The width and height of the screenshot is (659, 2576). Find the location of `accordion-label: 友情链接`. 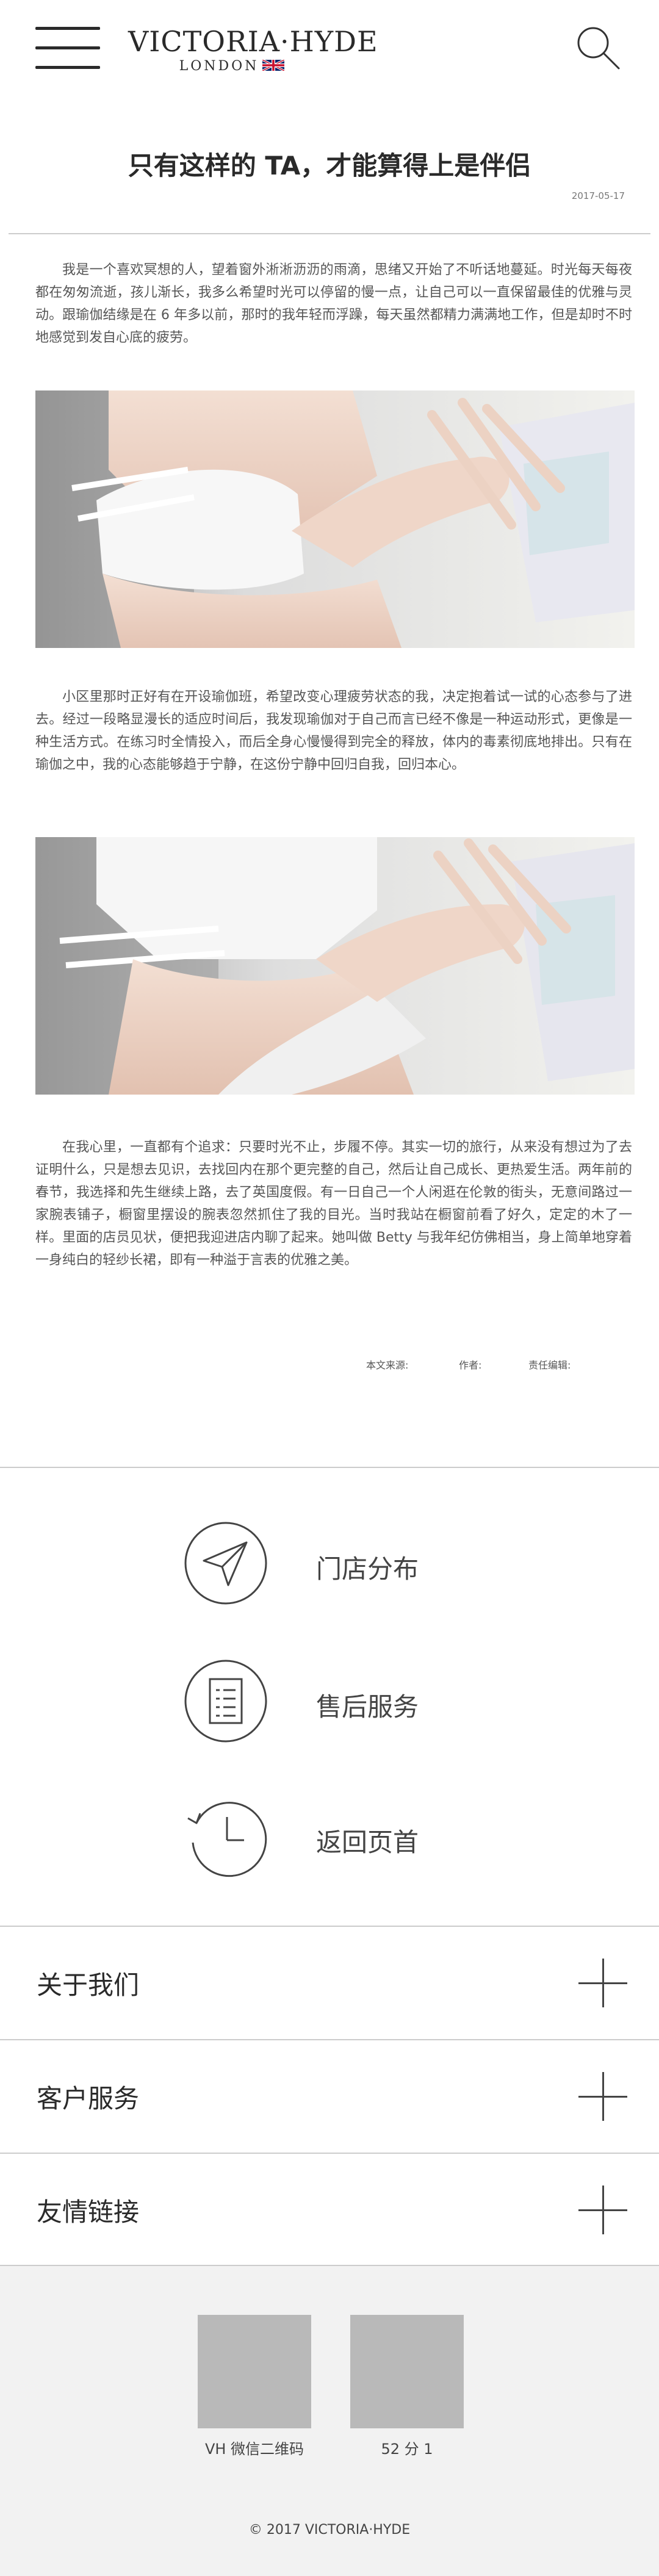

accordion-label: 友情链接 is located at coordinates (88, 2212).